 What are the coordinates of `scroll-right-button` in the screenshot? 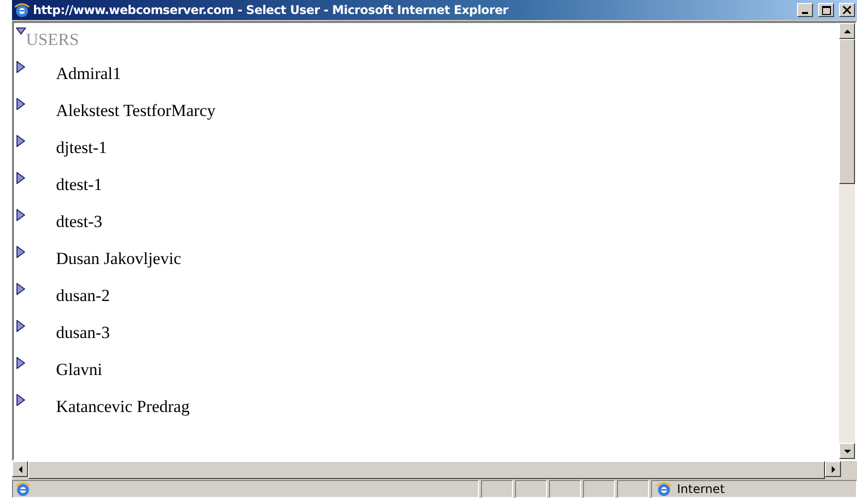 It's located at (833, 469).